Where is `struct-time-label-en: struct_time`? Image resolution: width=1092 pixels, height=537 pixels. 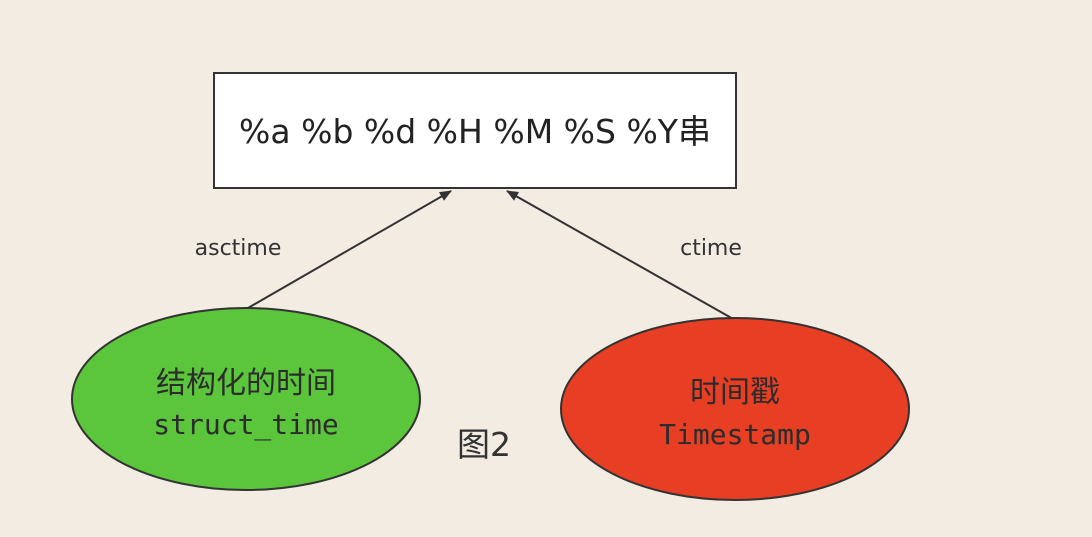
struct-time-label-en: struct_time is located at coordinates (245, 425).